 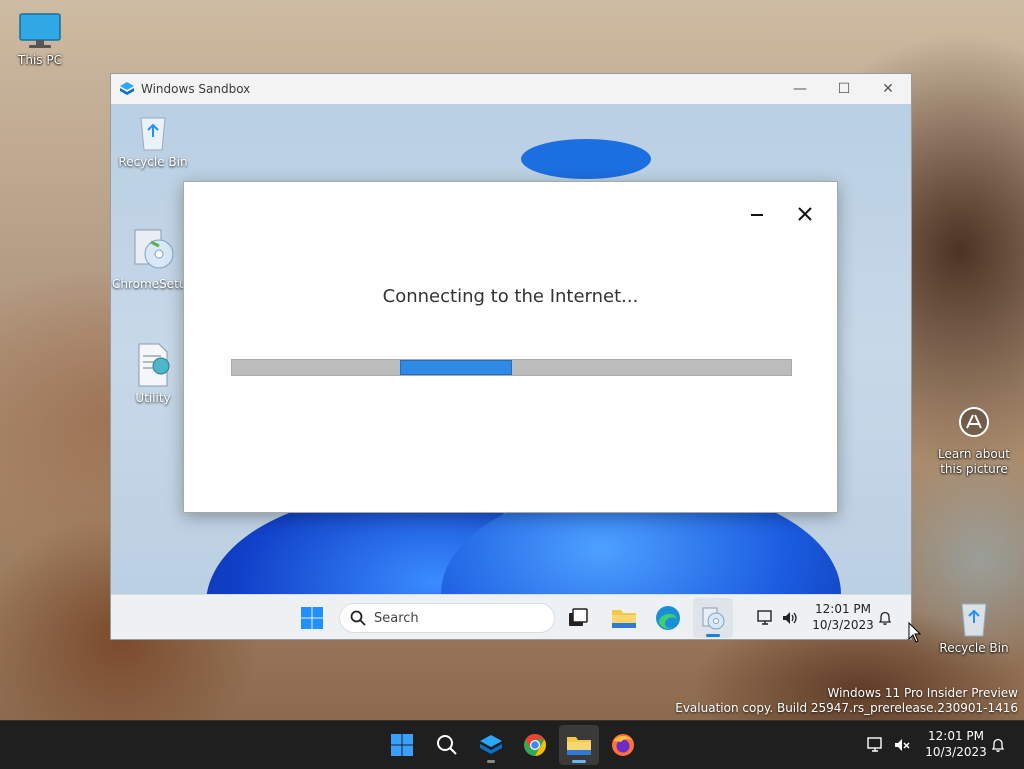 I want to click on edge-button, so click(x=668, y=618).